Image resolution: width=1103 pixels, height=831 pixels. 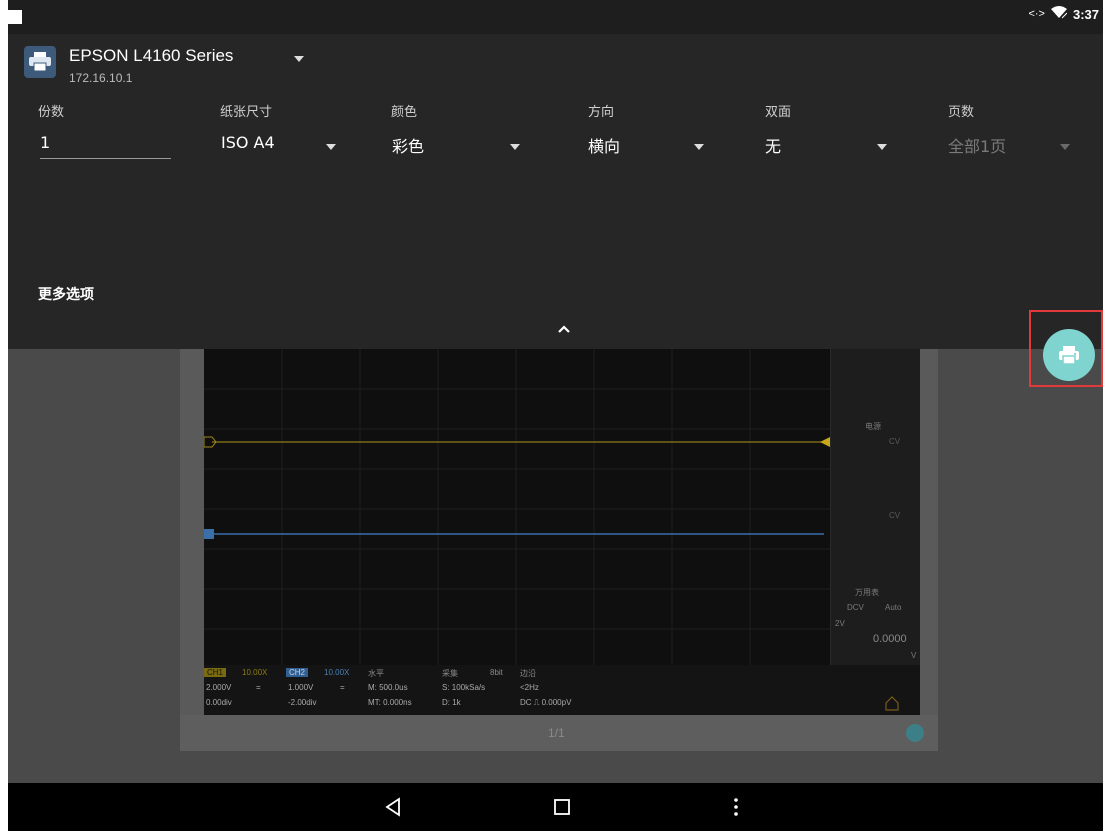 I want to click on meter-value: 0.0000, so click(x=890, y=639).